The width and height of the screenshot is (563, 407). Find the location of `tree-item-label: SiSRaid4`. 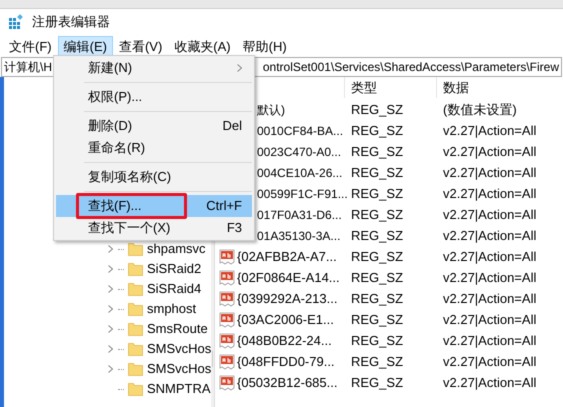

tree-item-label: SiSRaid4 is located at coordinates (174, 289).